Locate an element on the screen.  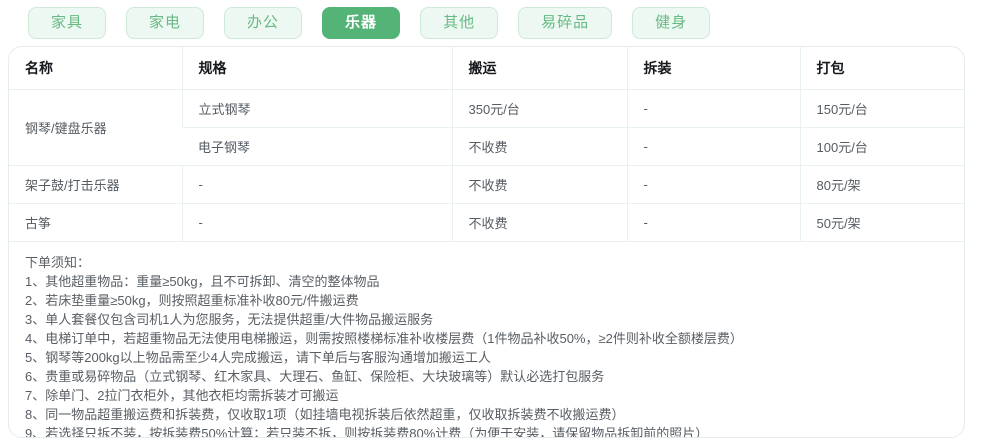
category-tabs: 家具 家电 办公 乐器 其他 易碎品 健身 is located at coordinates (494, 19).